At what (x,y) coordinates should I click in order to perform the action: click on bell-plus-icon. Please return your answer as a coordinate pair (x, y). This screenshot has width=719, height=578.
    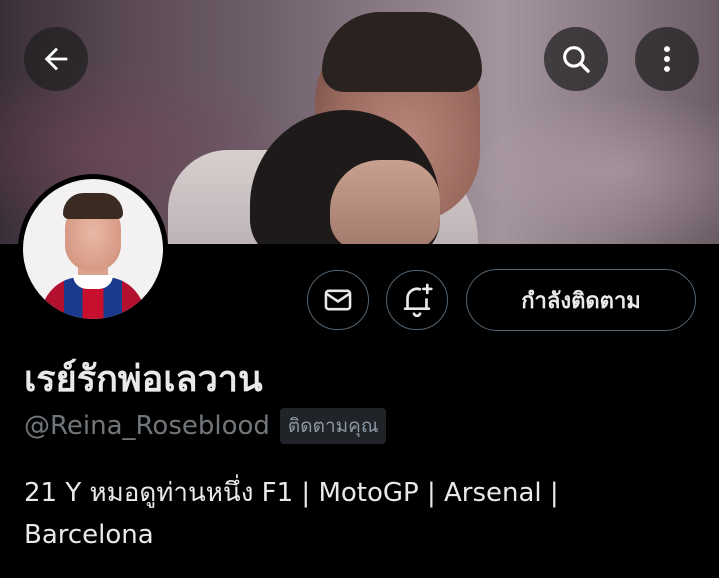
    Looking at the image, I should click on (418, 300).